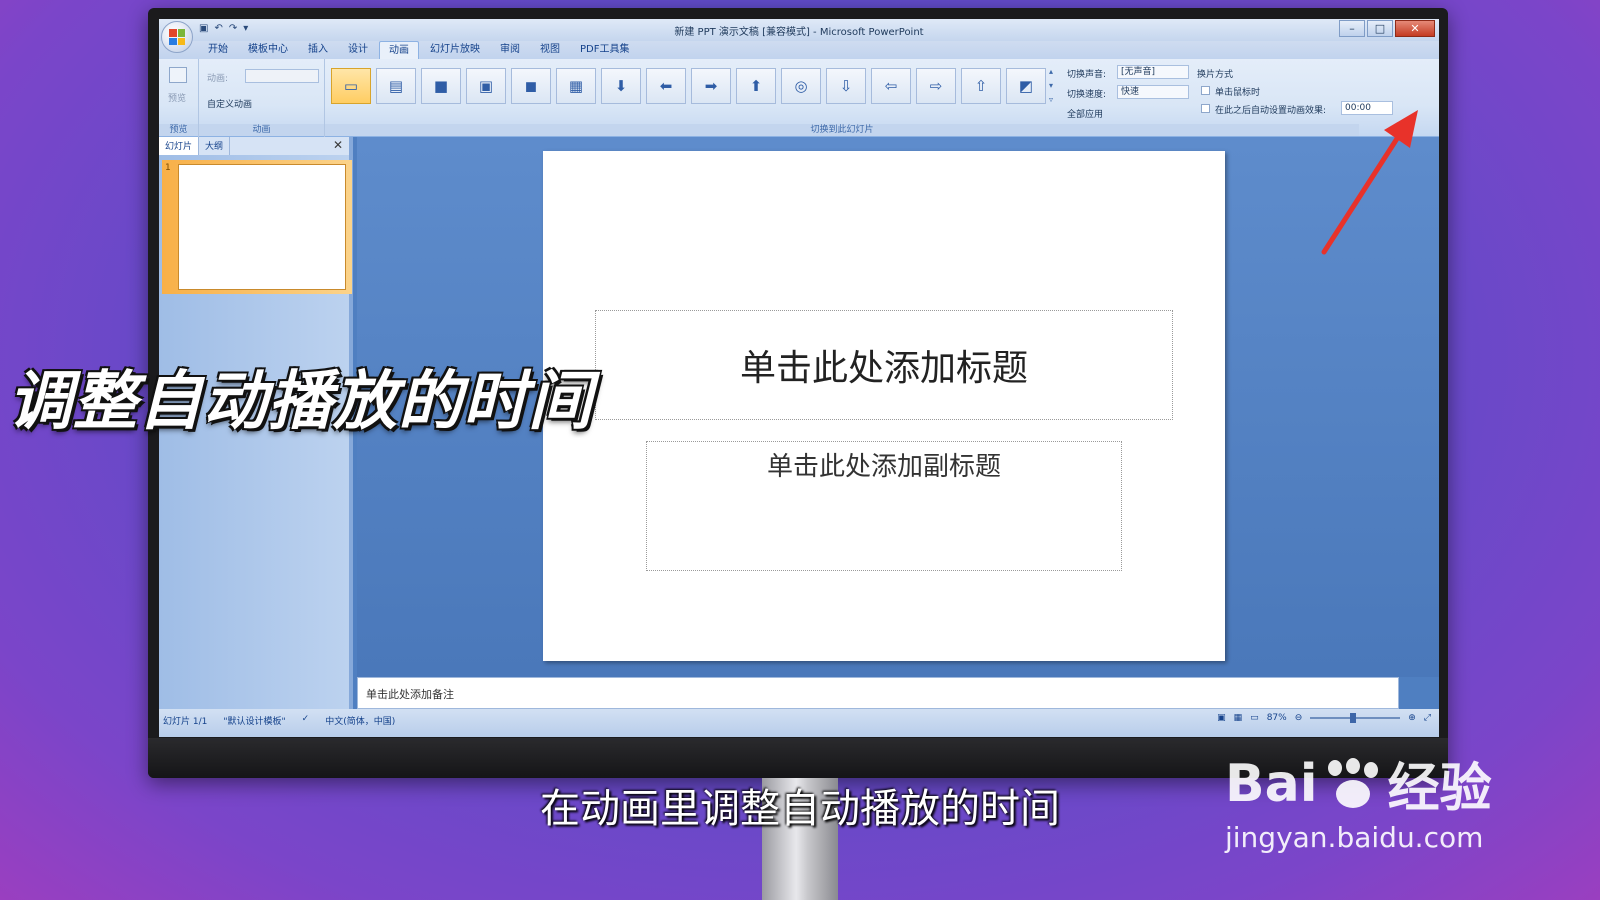 This screenshot has height=900, width=1600. What do you see at coordinates (178, 130) in the screenshot?
I see `group-label-preview: 预览` at bounding box center [178, 130].